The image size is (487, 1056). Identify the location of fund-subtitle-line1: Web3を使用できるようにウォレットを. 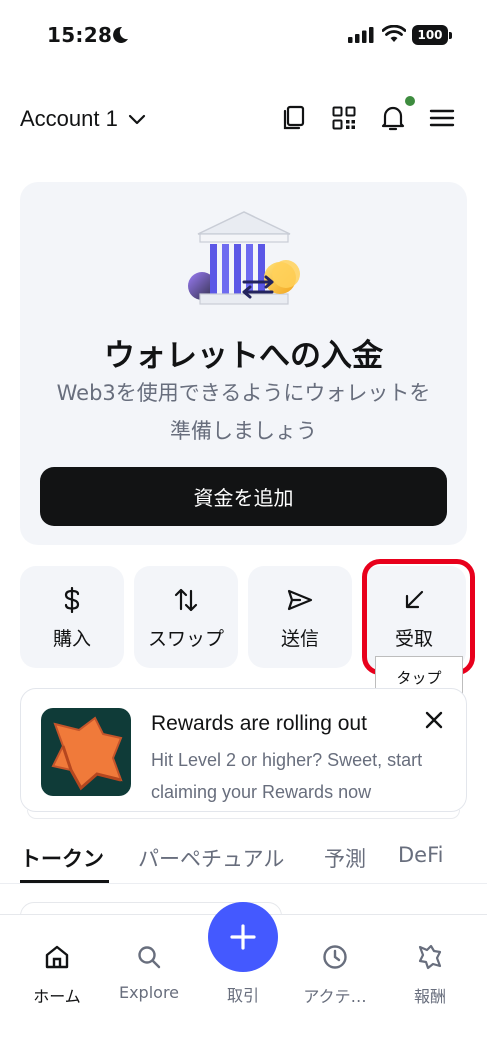
(243, 393).